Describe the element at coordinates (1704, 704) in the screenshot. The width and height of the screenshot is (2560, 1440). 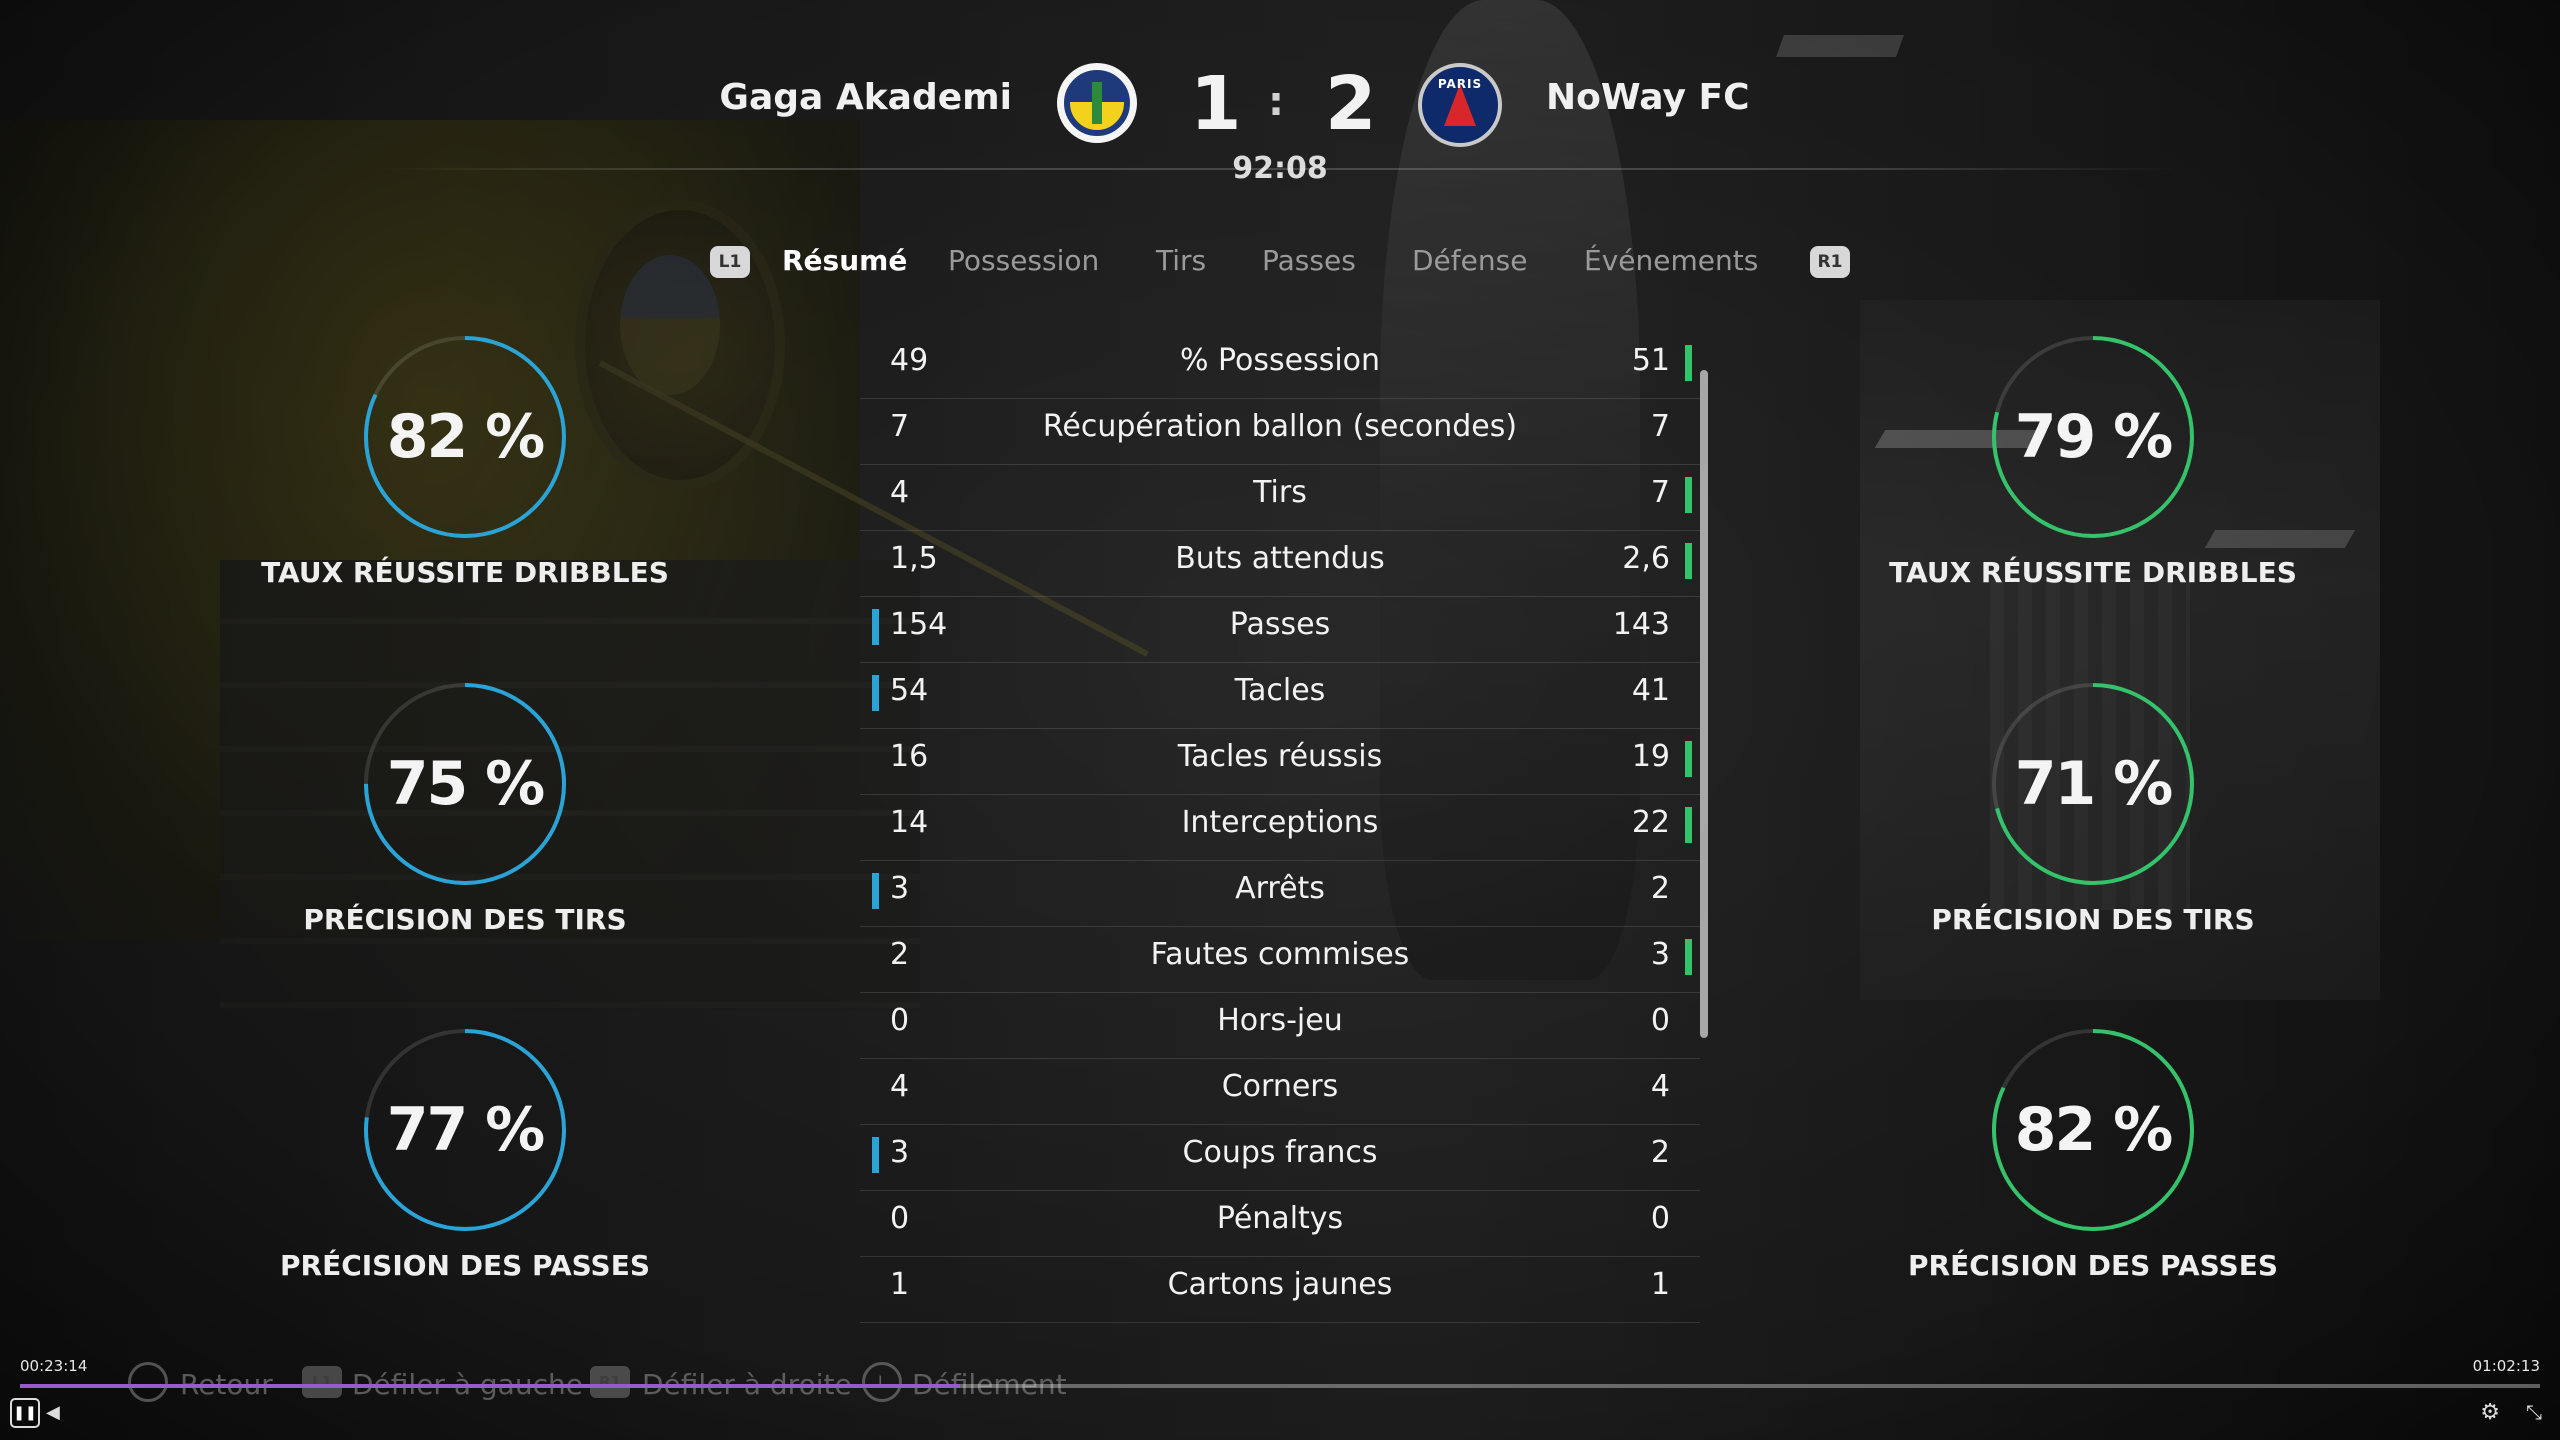
I see `stats-scrollbar` at that location.